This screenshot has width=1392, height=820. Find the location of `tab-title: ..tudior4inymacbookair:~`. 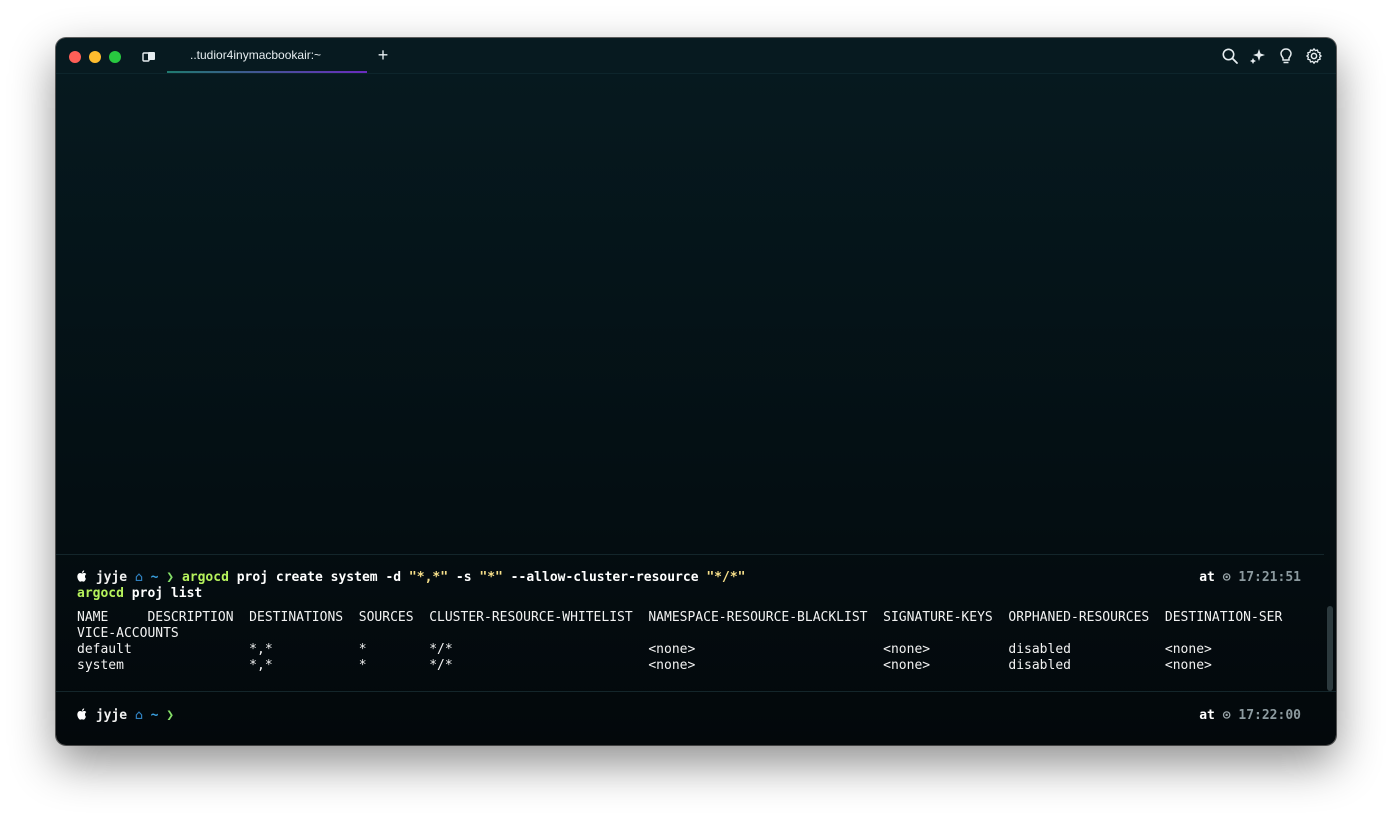

tab-title: ..tudior4inymacbookair:~ is located at coordinates (256, 55).